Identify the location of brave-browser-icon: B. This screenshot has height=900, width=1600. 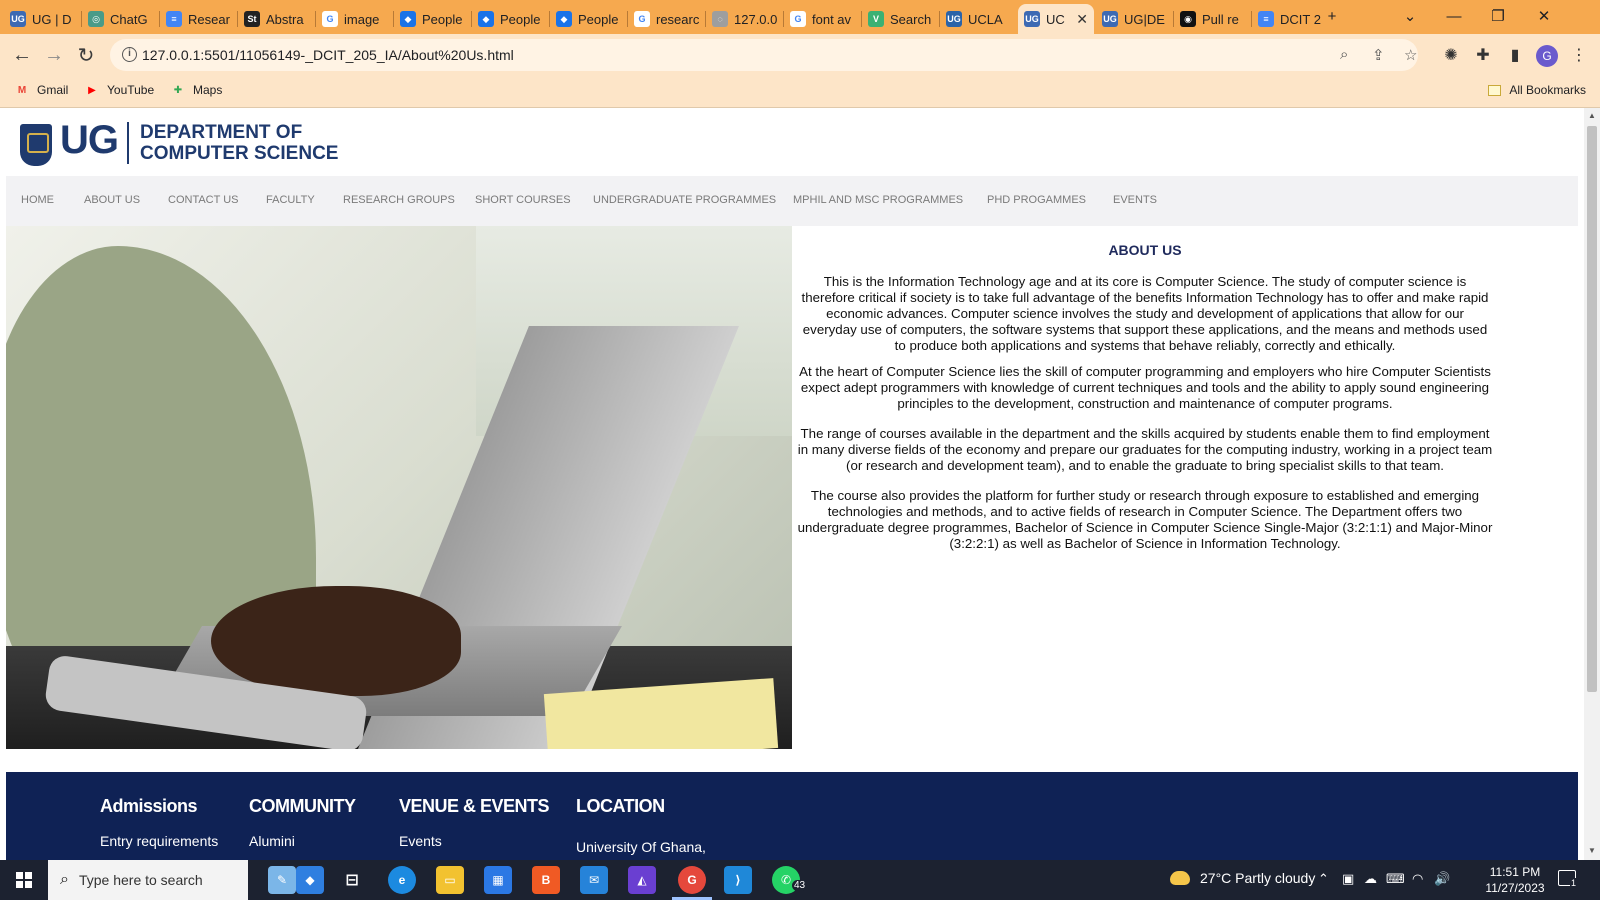
(546, 880).